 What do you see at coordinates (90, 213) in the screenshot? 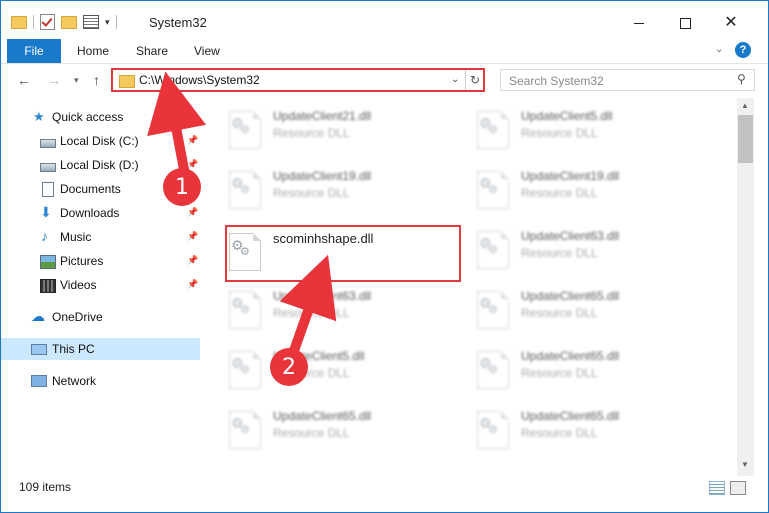
I see `sidebar-item-label: Downloads` at bounding box center [90, 213].